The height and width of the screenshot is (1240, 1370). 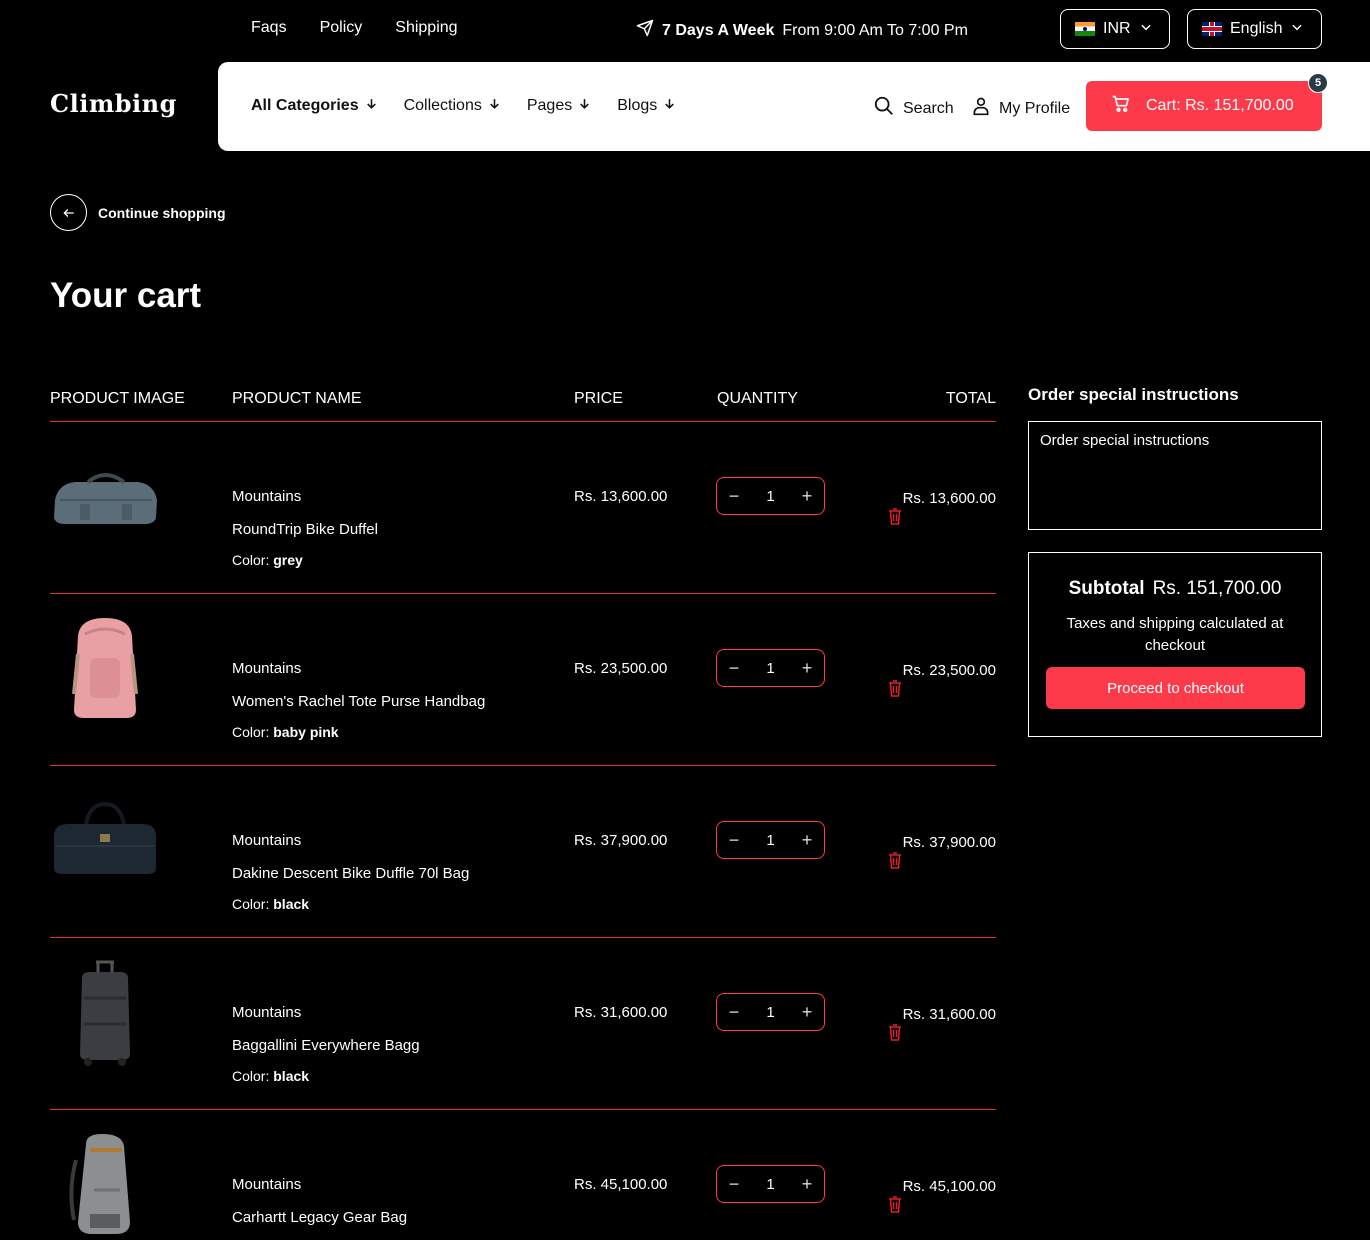 What do you see at coordinates (1121, 106) in the screenshot?
I see `cart-icon` at bounding box center [1121, 106].